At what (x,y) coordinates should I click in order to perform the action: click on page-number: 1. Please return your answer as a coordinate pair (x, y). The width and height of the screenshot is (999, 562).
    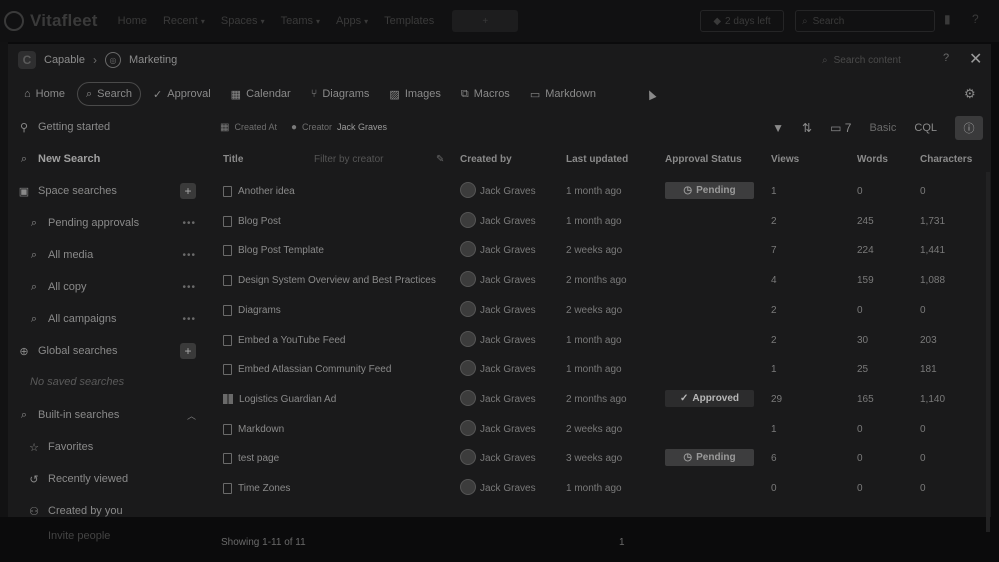
    Looking at the image, I should click on (622, 542).